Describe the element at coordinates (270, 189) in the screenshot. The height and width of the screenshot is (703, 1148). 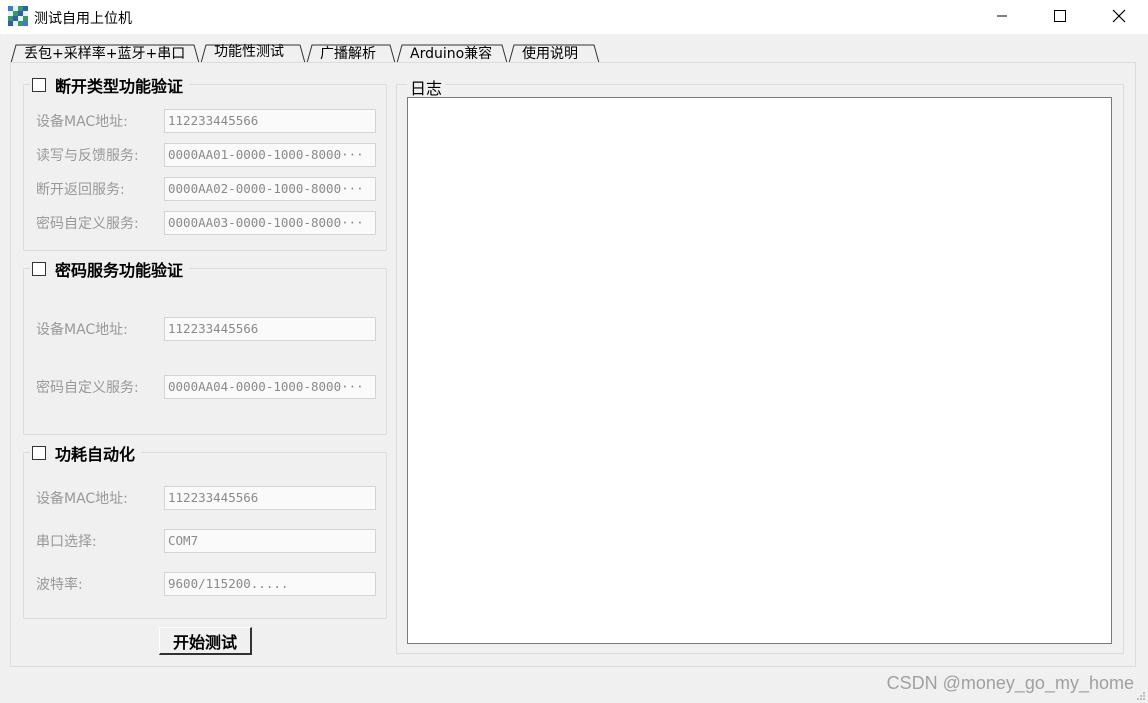
I see `dc-service-field: 0000AA02-0000-1000-8000···` at that location.